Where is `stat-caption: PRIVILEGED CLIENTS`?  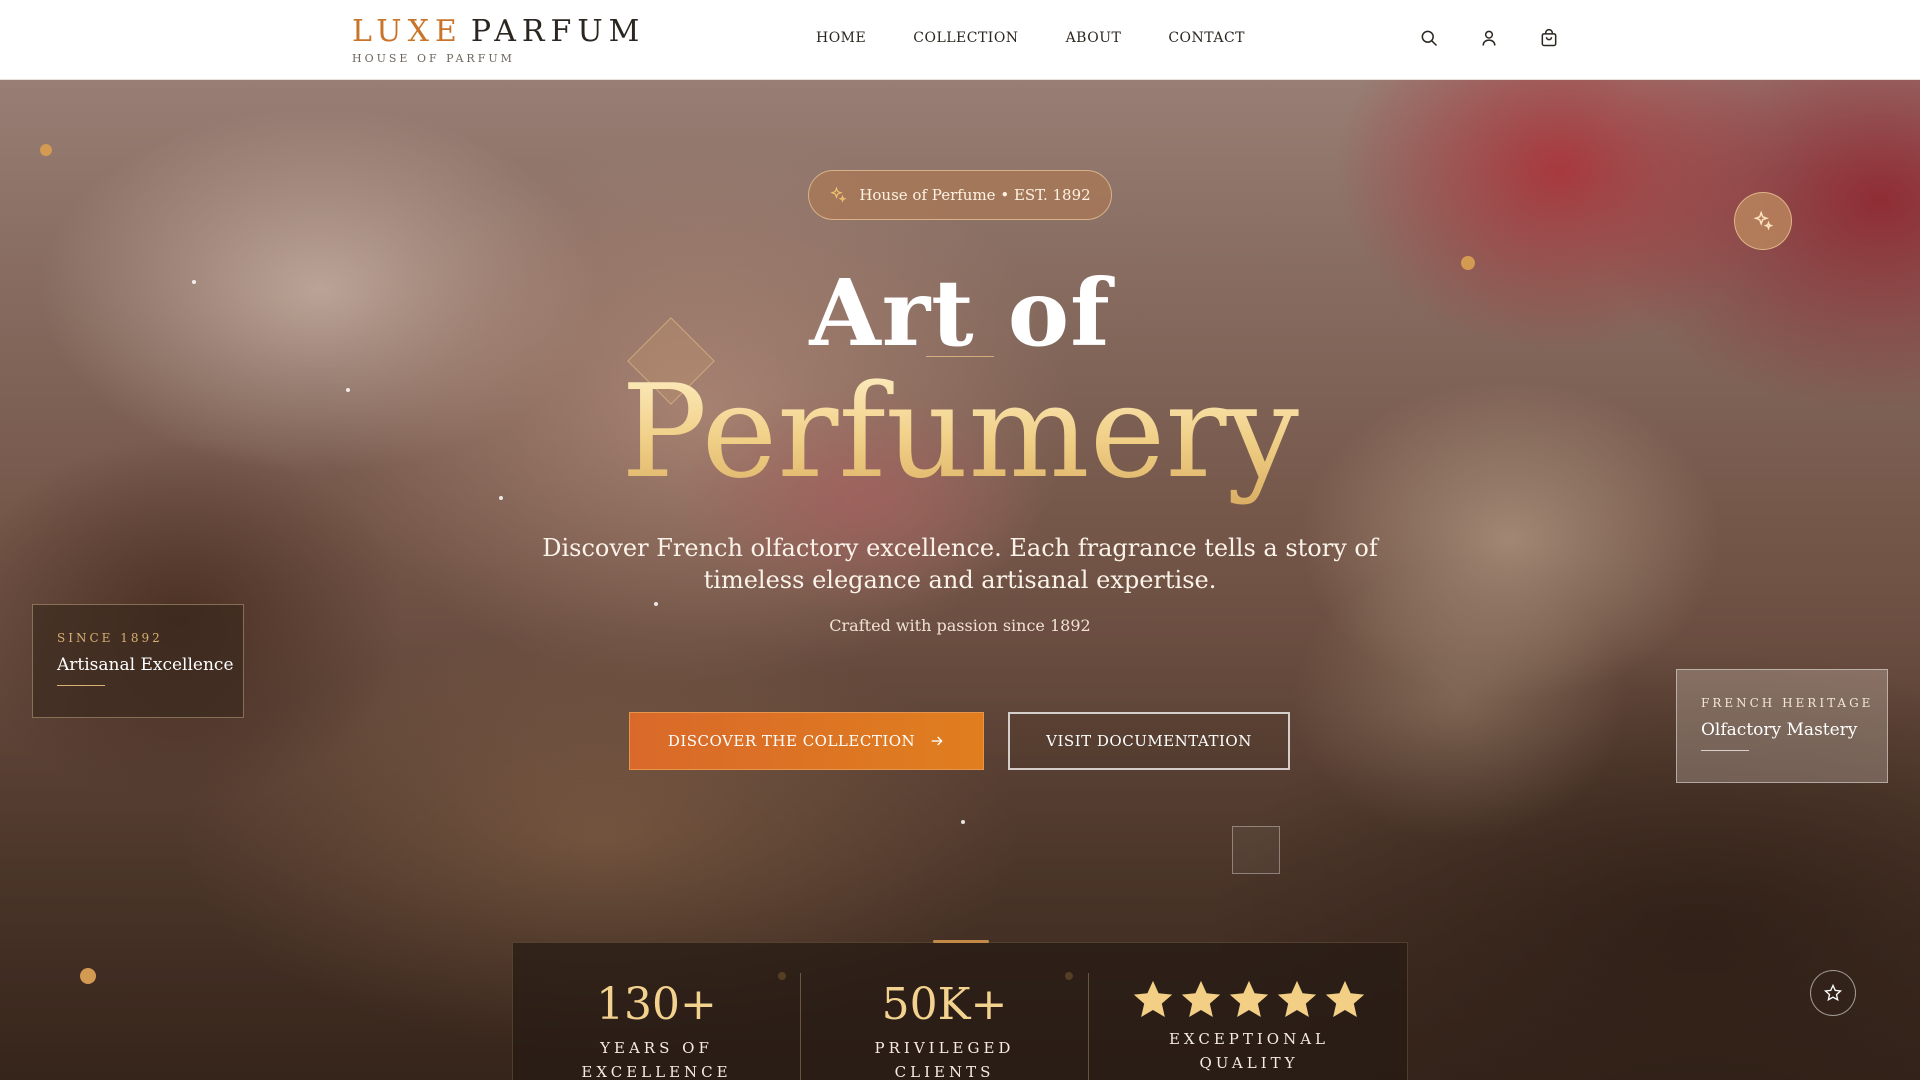
stat-caption: PRIVILEGED CLIENTS is located at coordinates (944, 1059).